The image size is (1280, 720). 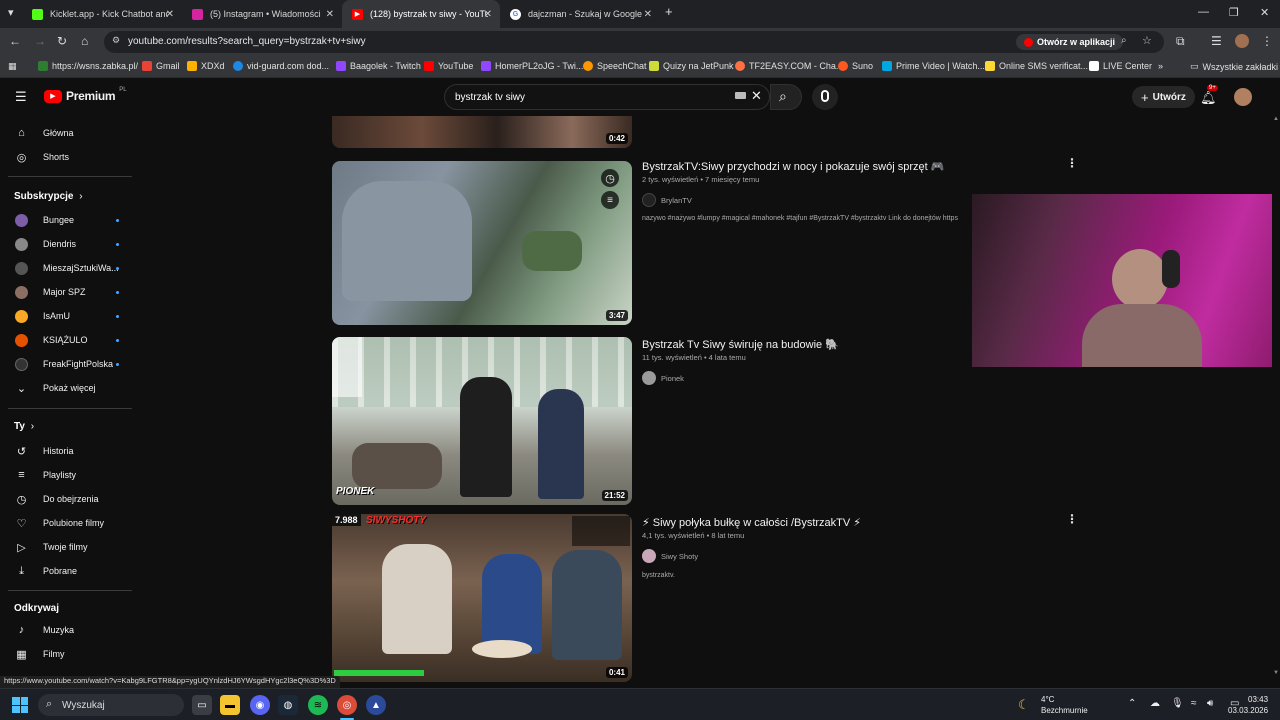 What do you see at coordinates (262, 14) in the screenshot?
I see `browser-tab-instagram: (5) Instagram • Wiadomości ✕` at bounding box center [262, 14].